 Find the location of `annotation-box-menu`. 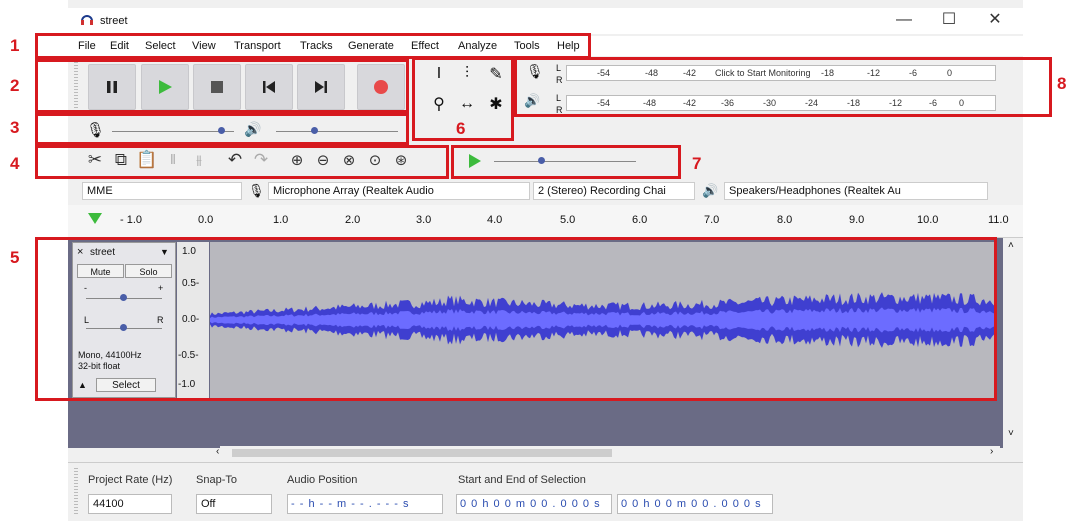

annotation-box-menu is located at coordinates (313, 46).